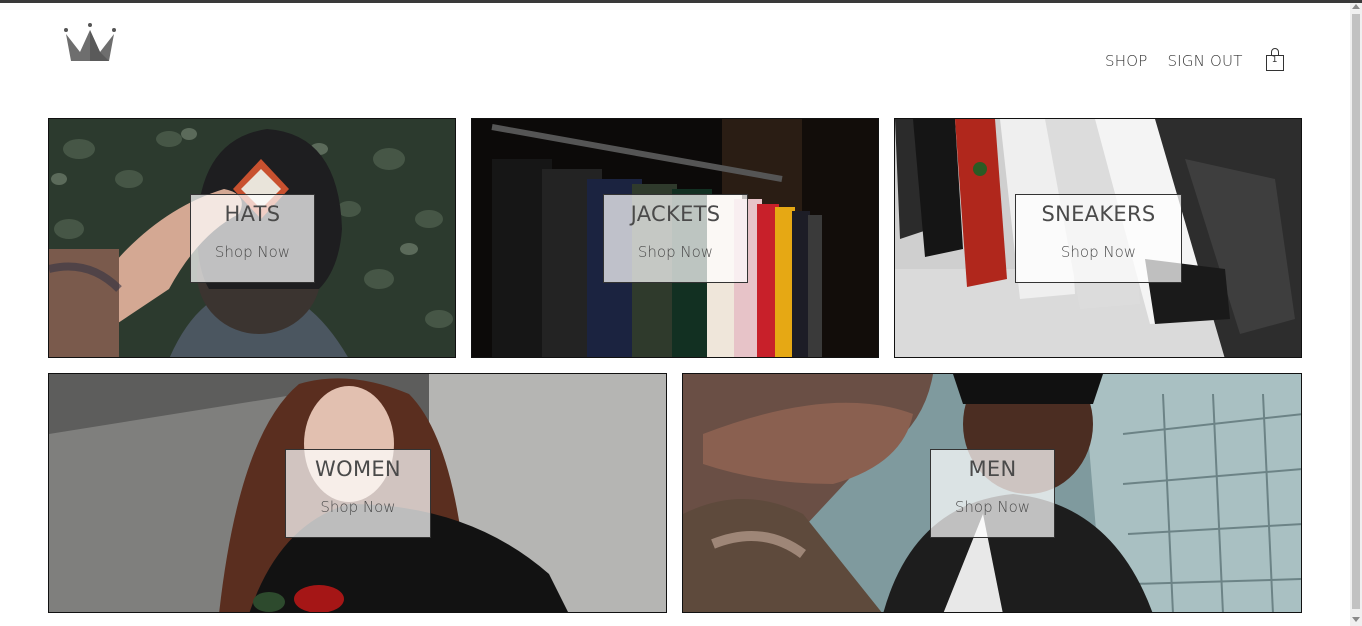  Describe the element at coordinates (675, 214) in the screenshot. I see `category-title: JACKETS` at that location.